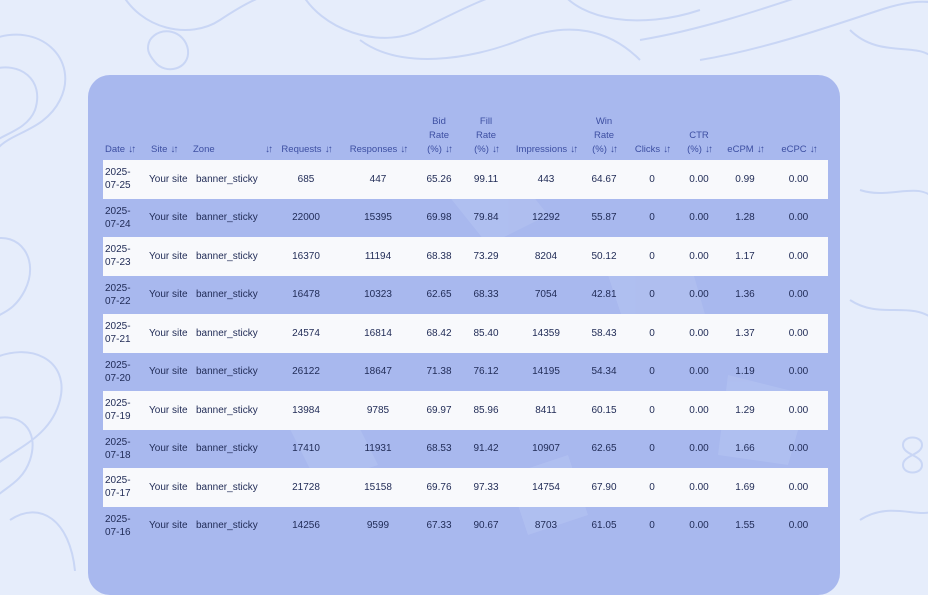 The height and width of the screenshot is (595, 928). Describe the element at coordinates (373, 149) in the screenshot. I see `column-header-label: Responses` at that location.